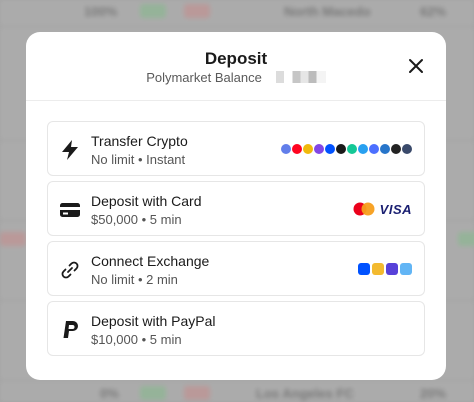 This screenshot has height=402, width=474. I want to click on exchange-icon, so click(406, 269).